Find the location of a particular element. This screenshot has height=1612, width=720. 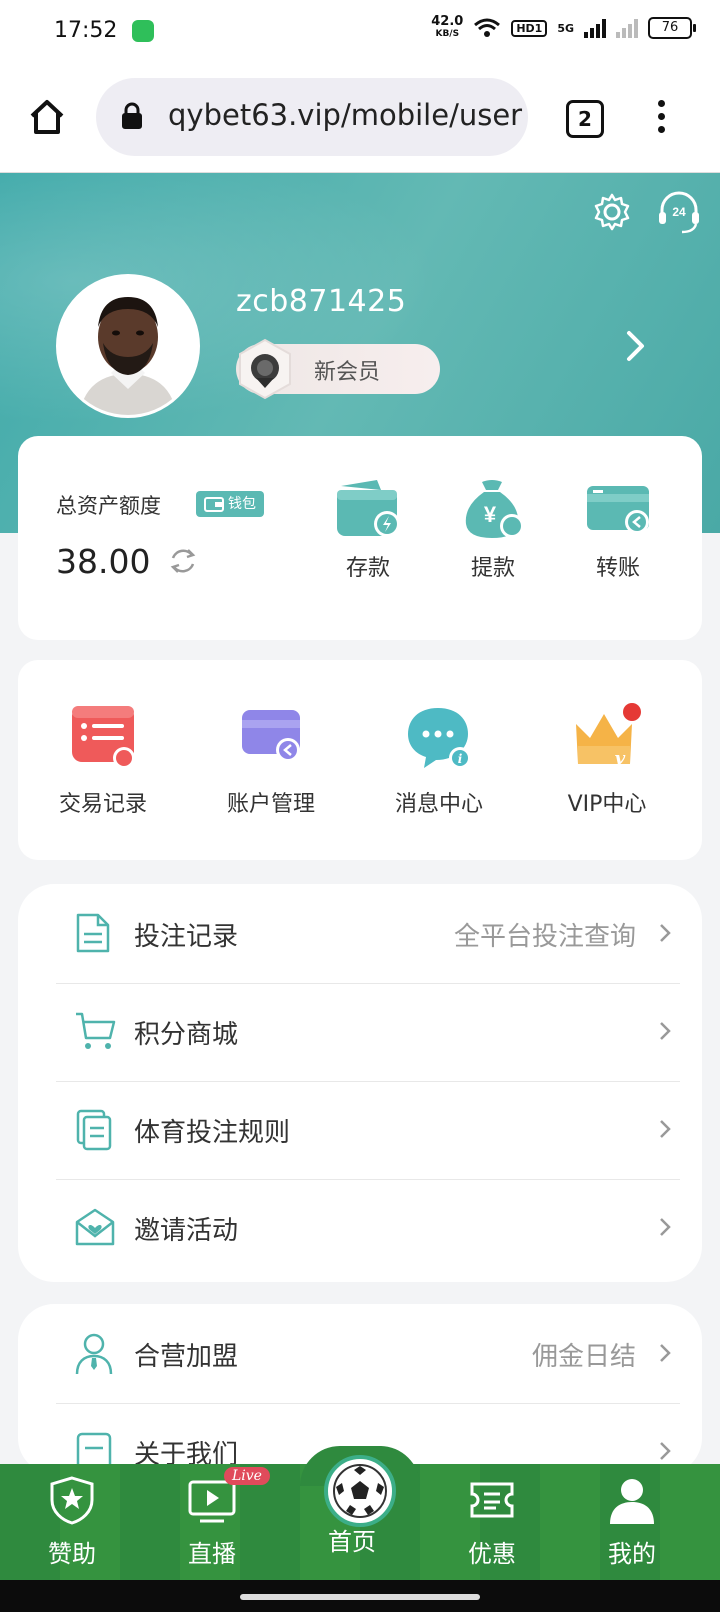

wifi-icon is located at coordinates (487, 27).